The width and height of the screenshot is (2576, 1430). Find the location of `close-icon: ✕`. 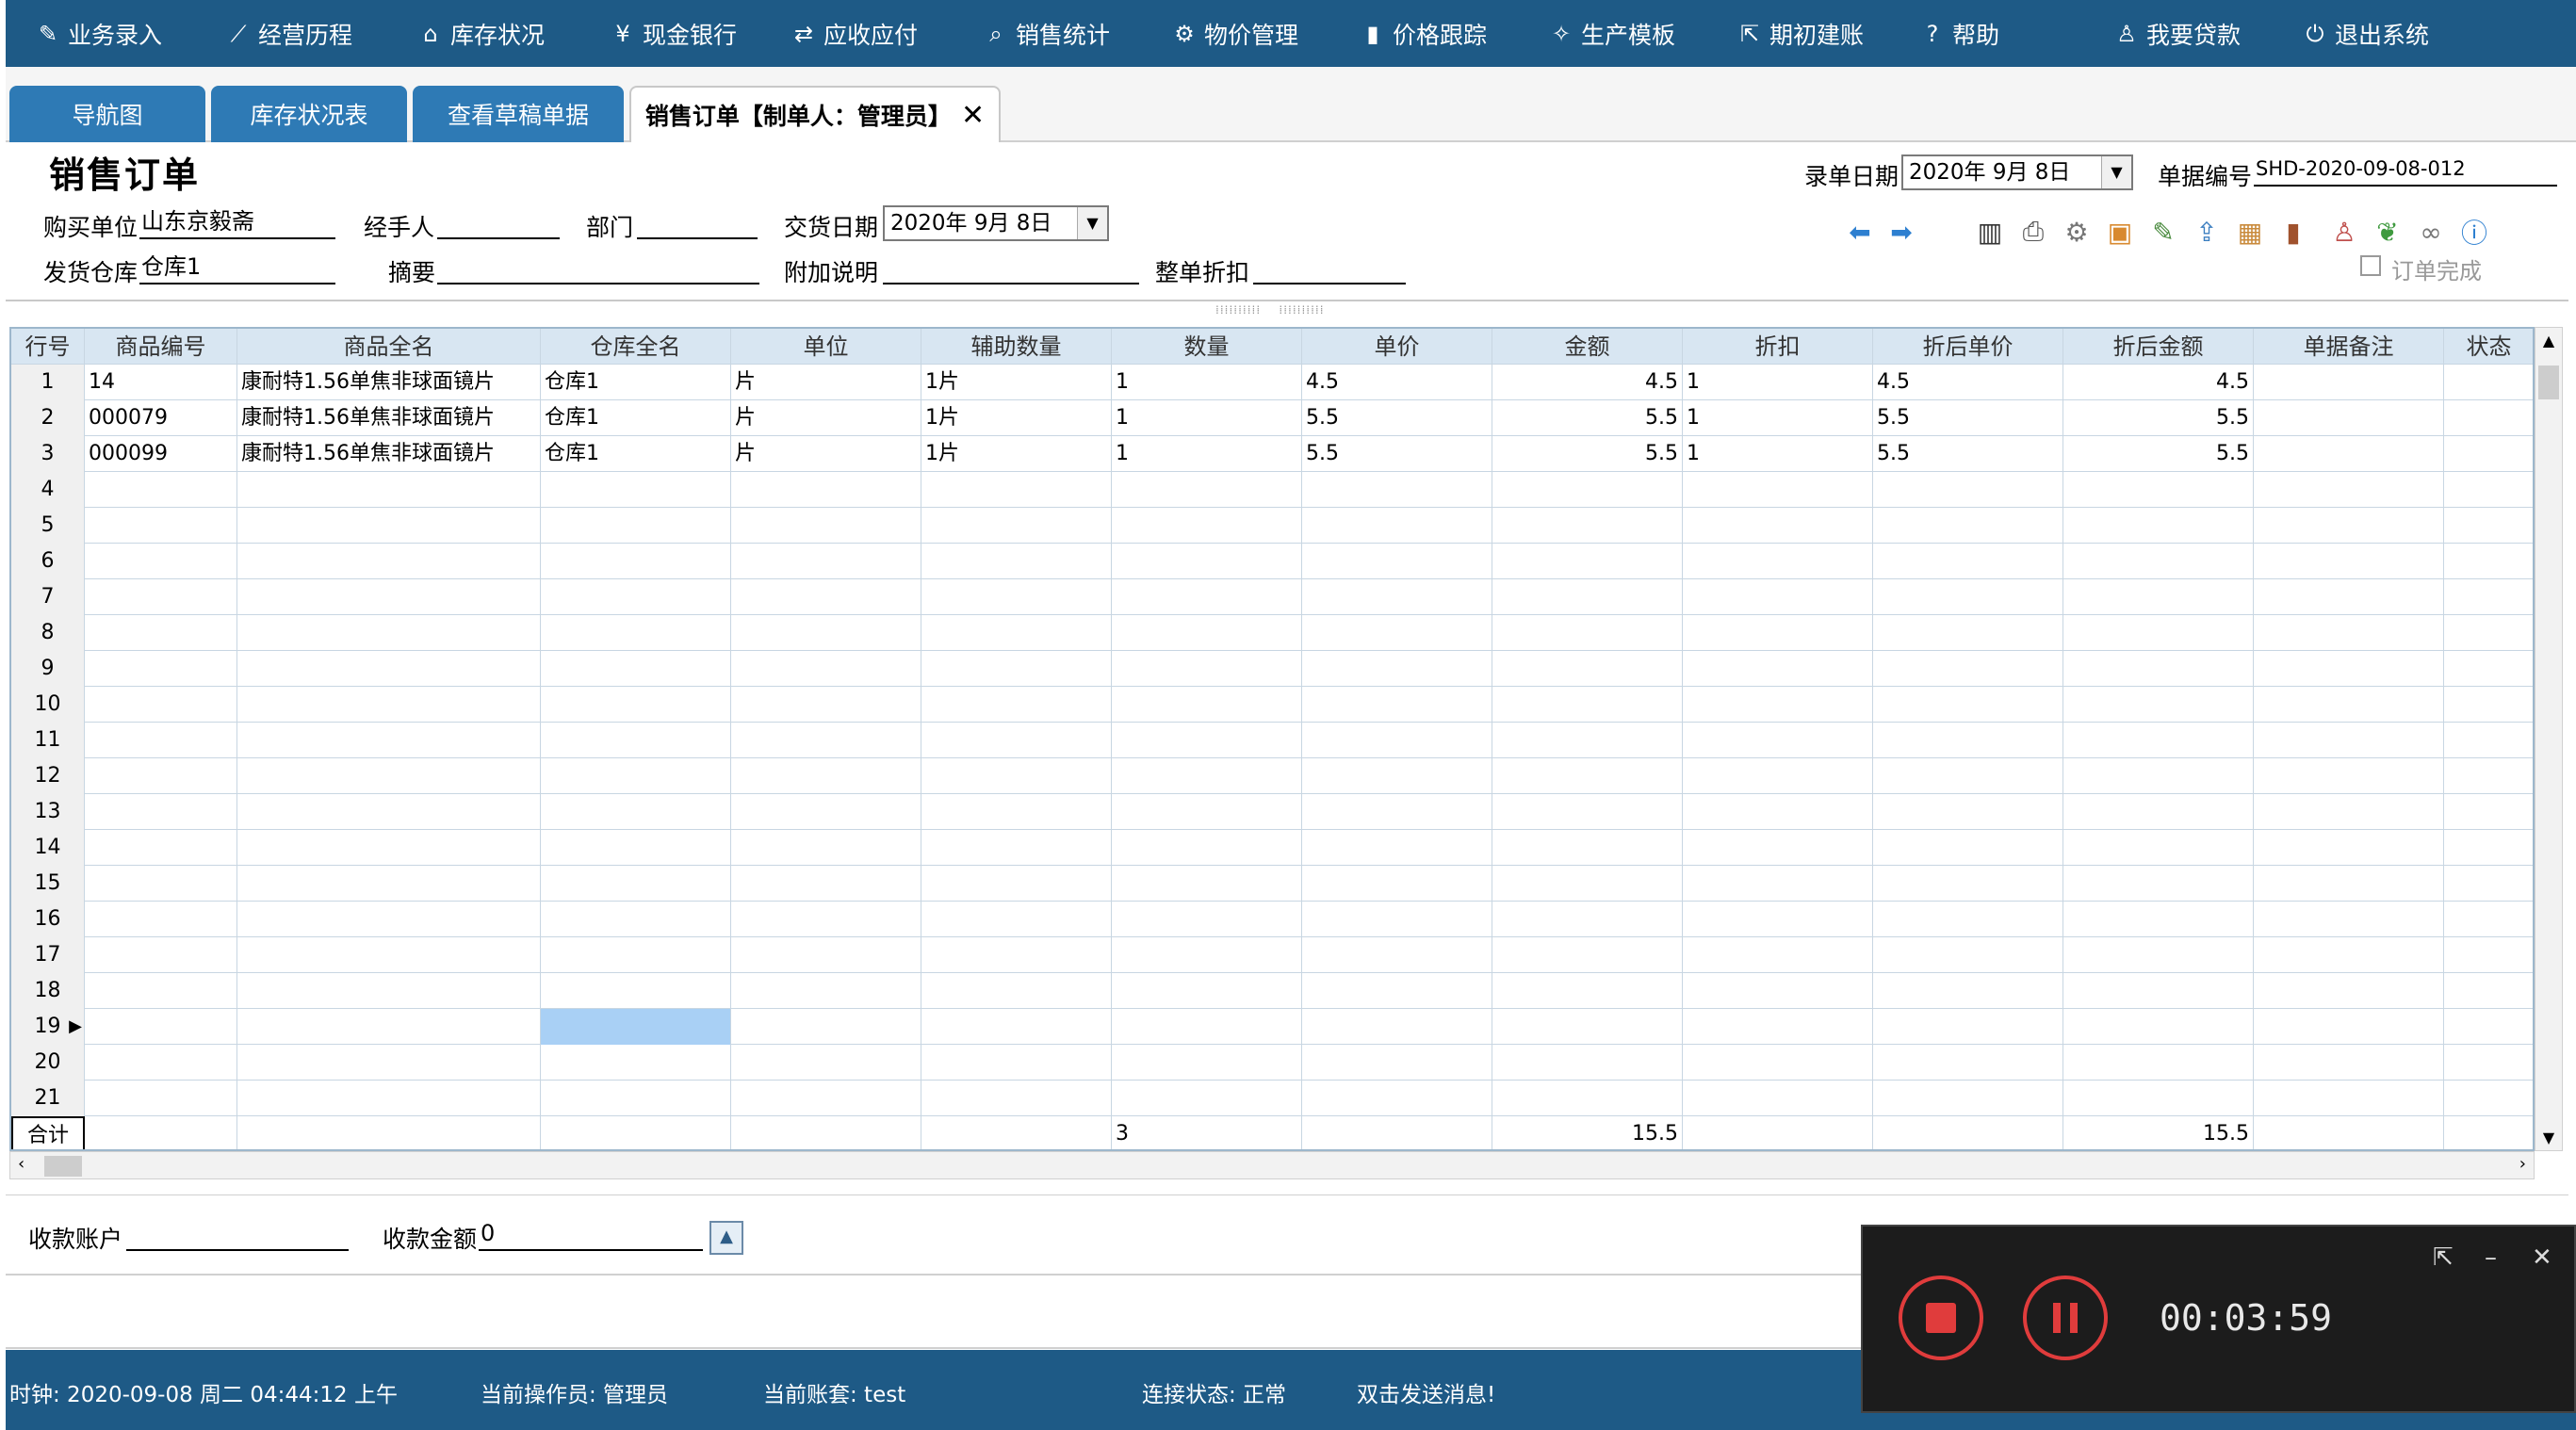

close-icon: ✕ is located at coordinates (2542, 1257).